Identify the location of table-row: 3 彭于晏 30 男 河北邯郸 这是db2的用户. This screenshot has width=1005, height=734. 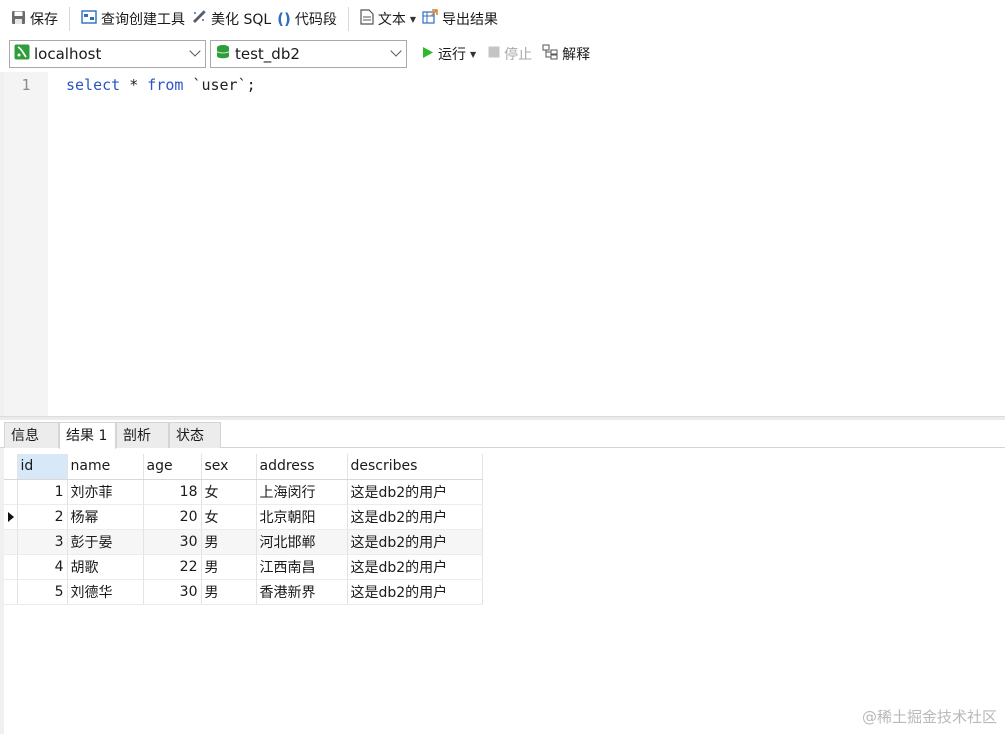
(243, 542).